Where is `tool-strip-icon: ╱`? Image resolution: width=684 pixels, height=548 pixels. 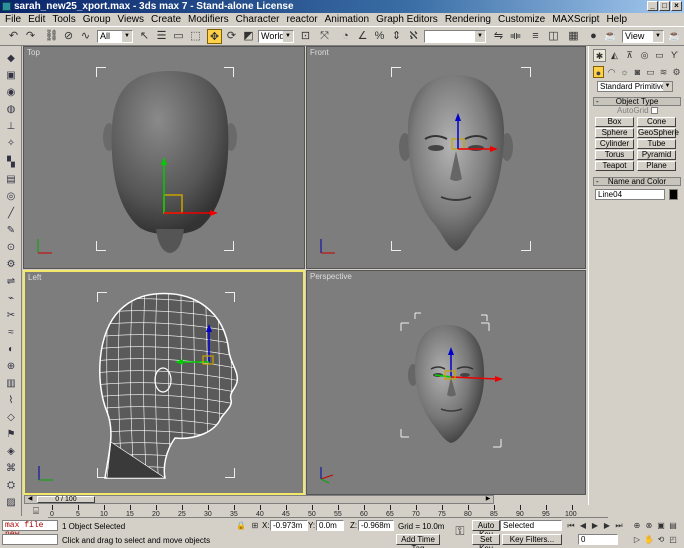
tool-strip-icon: ╱ is located at coordinates (11, 213).